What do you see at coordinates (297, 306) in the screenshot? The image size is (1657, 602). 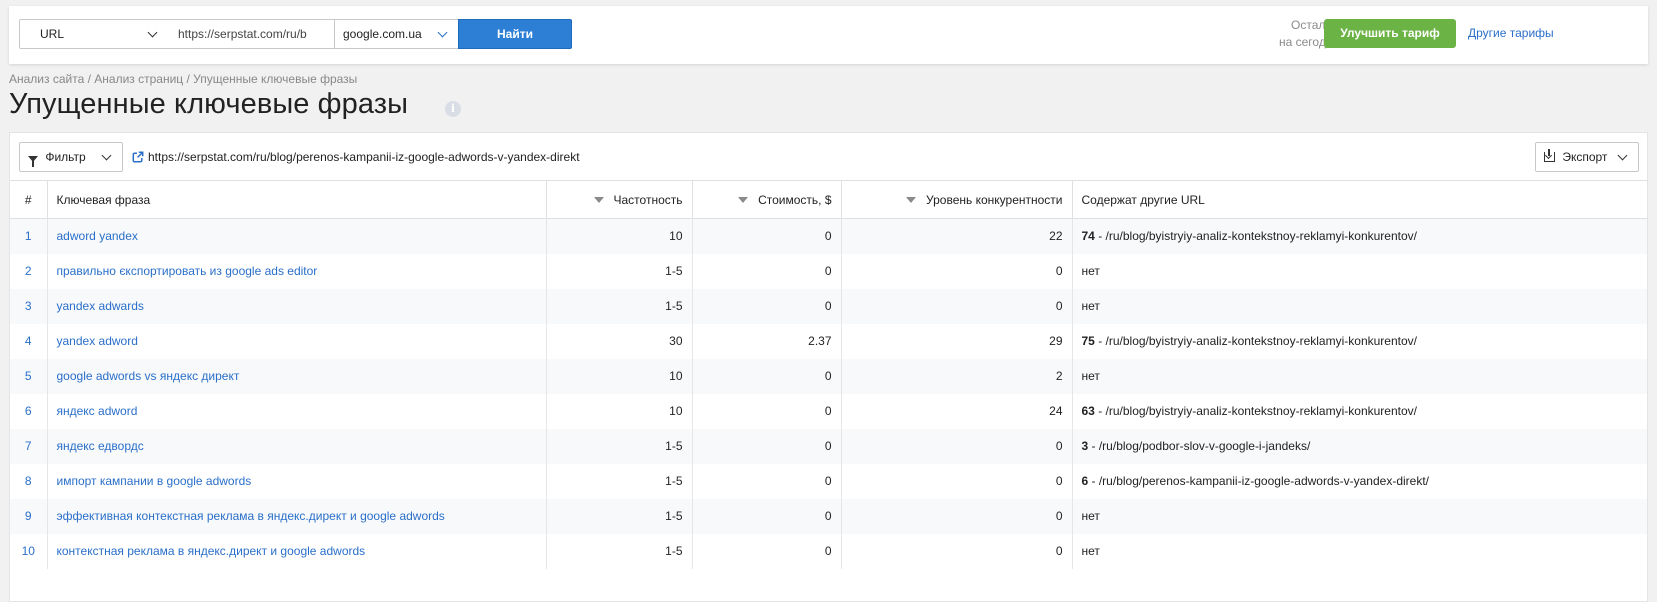 I see `keyword-link: yandex adwards` at bounding box center [297, 306].